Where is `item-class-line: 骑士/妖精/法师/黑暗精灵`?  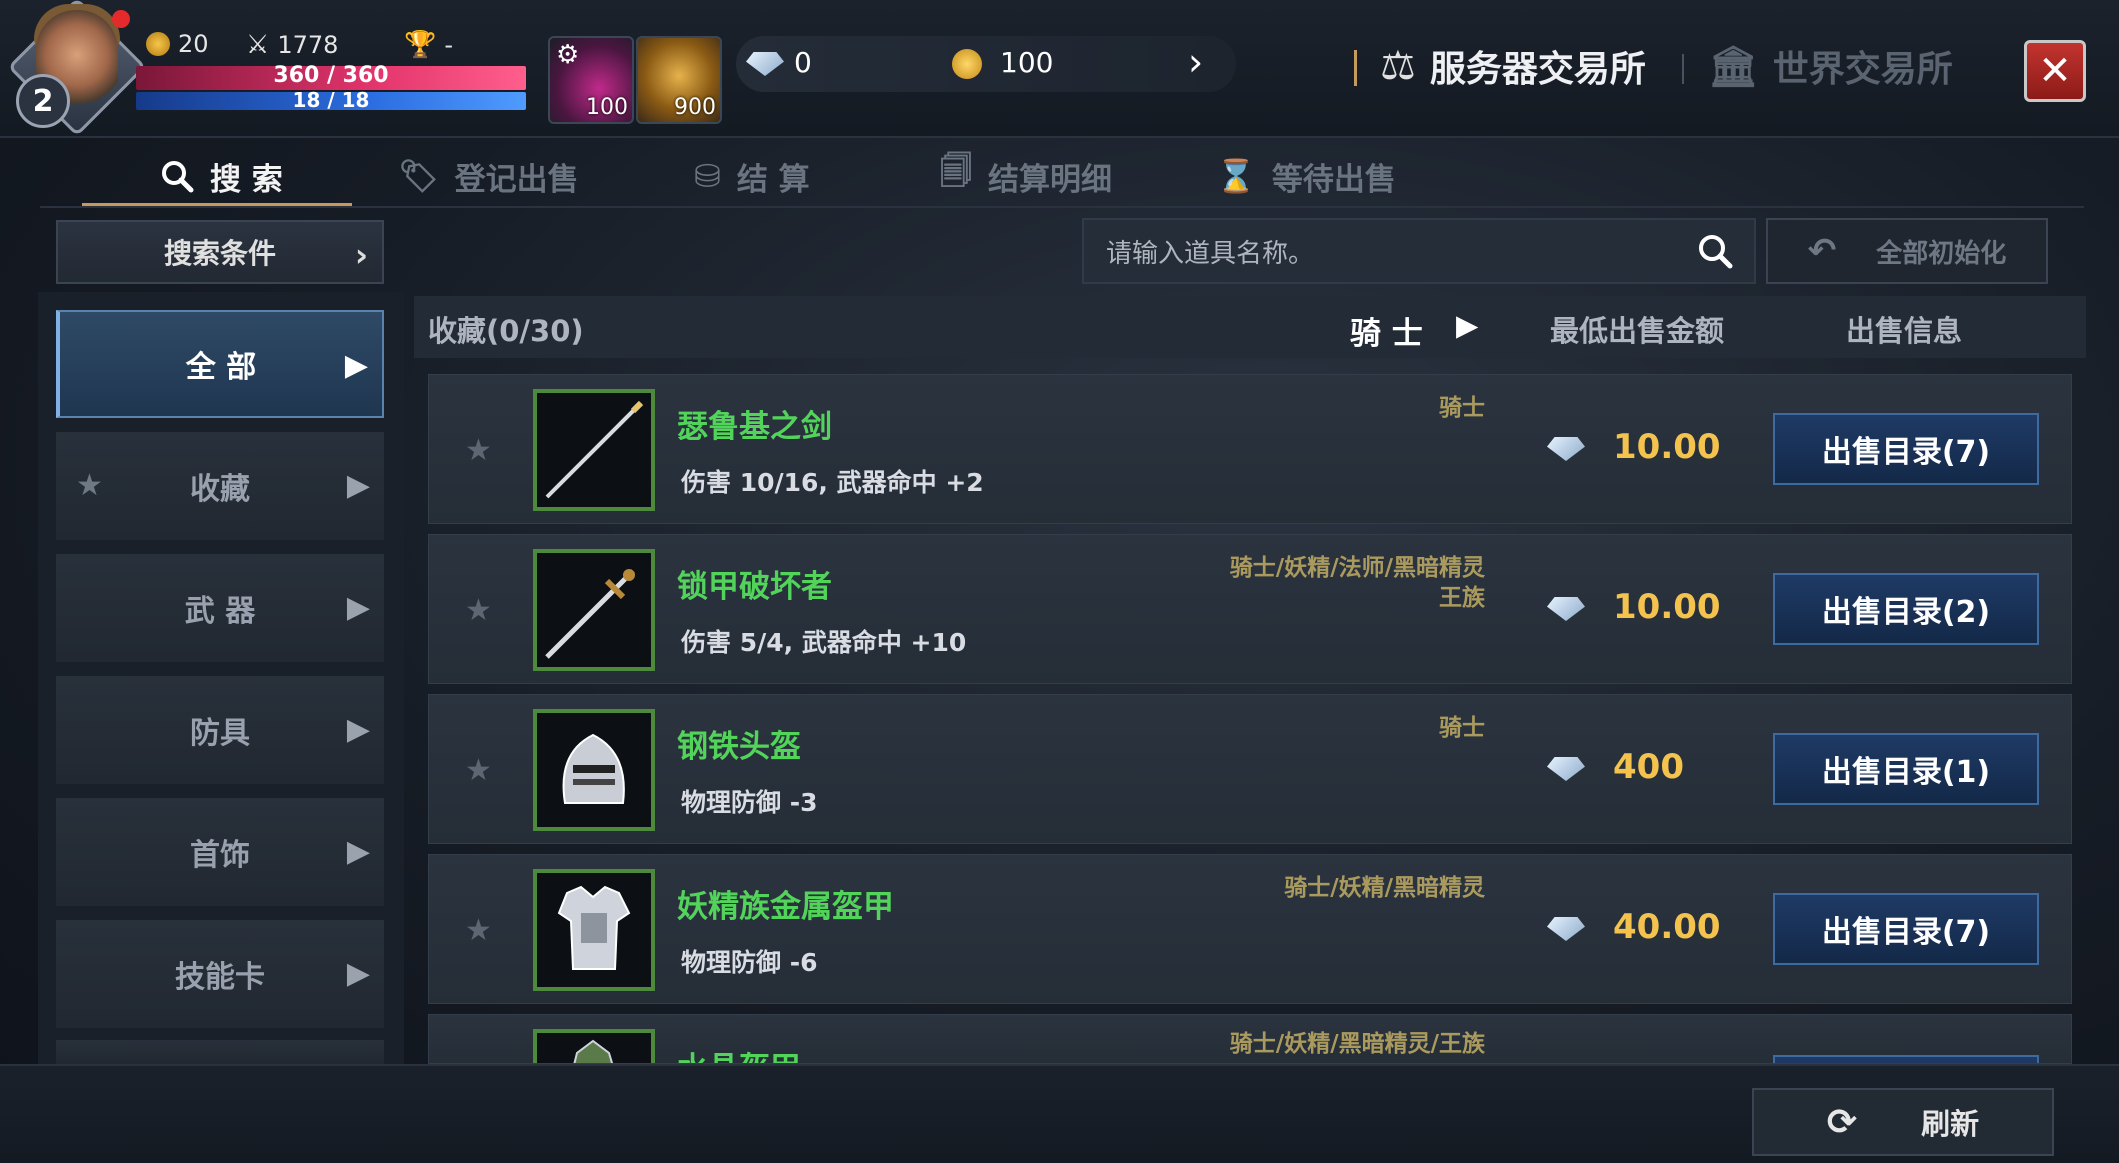
item-class-line: 骑士/妖精/法师/黑暗精灵 is located at coordinates (1357, 568).